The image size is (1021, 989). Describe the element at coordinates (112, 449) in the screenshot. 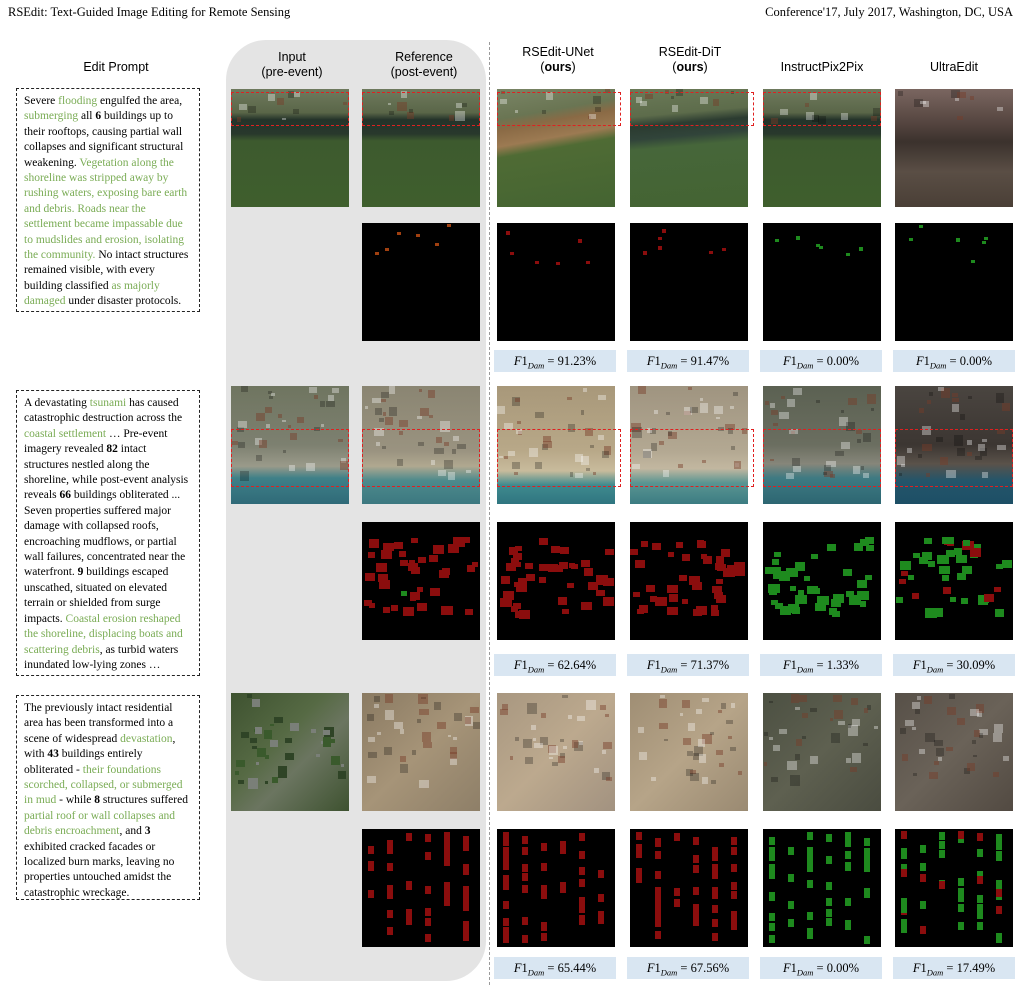

I see `prompt-segment: 82` at that location.